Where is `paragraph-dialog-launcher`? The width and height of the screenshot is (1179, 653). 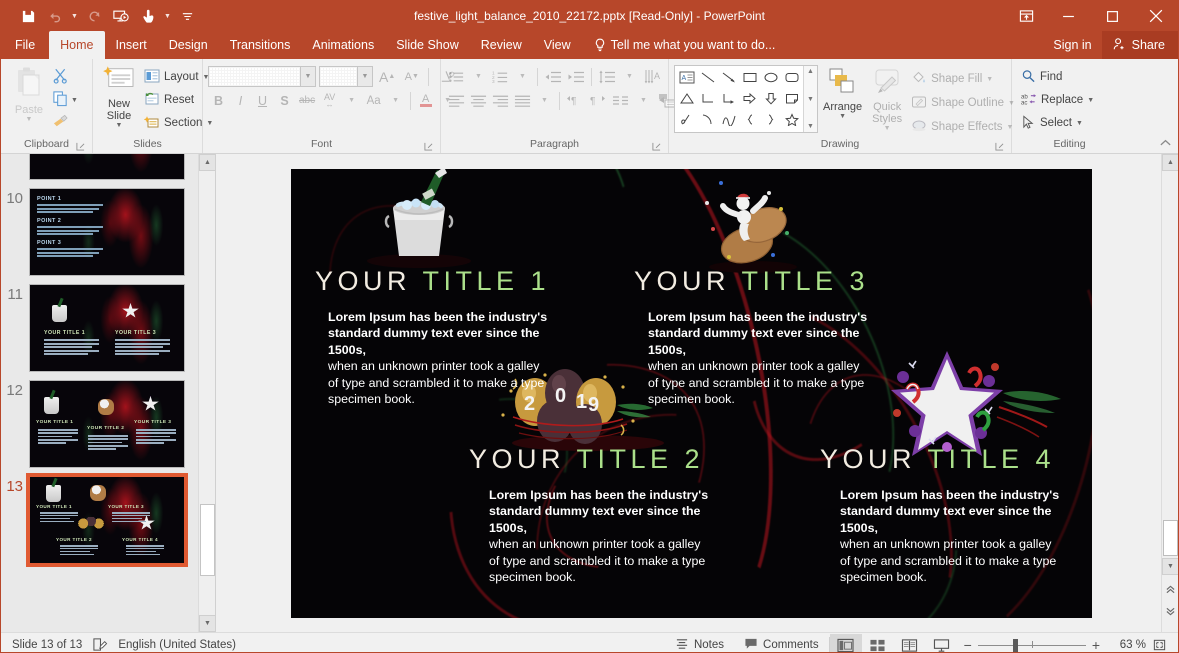 paragraph-dialog-launcher is located at coordinates (656, 147).